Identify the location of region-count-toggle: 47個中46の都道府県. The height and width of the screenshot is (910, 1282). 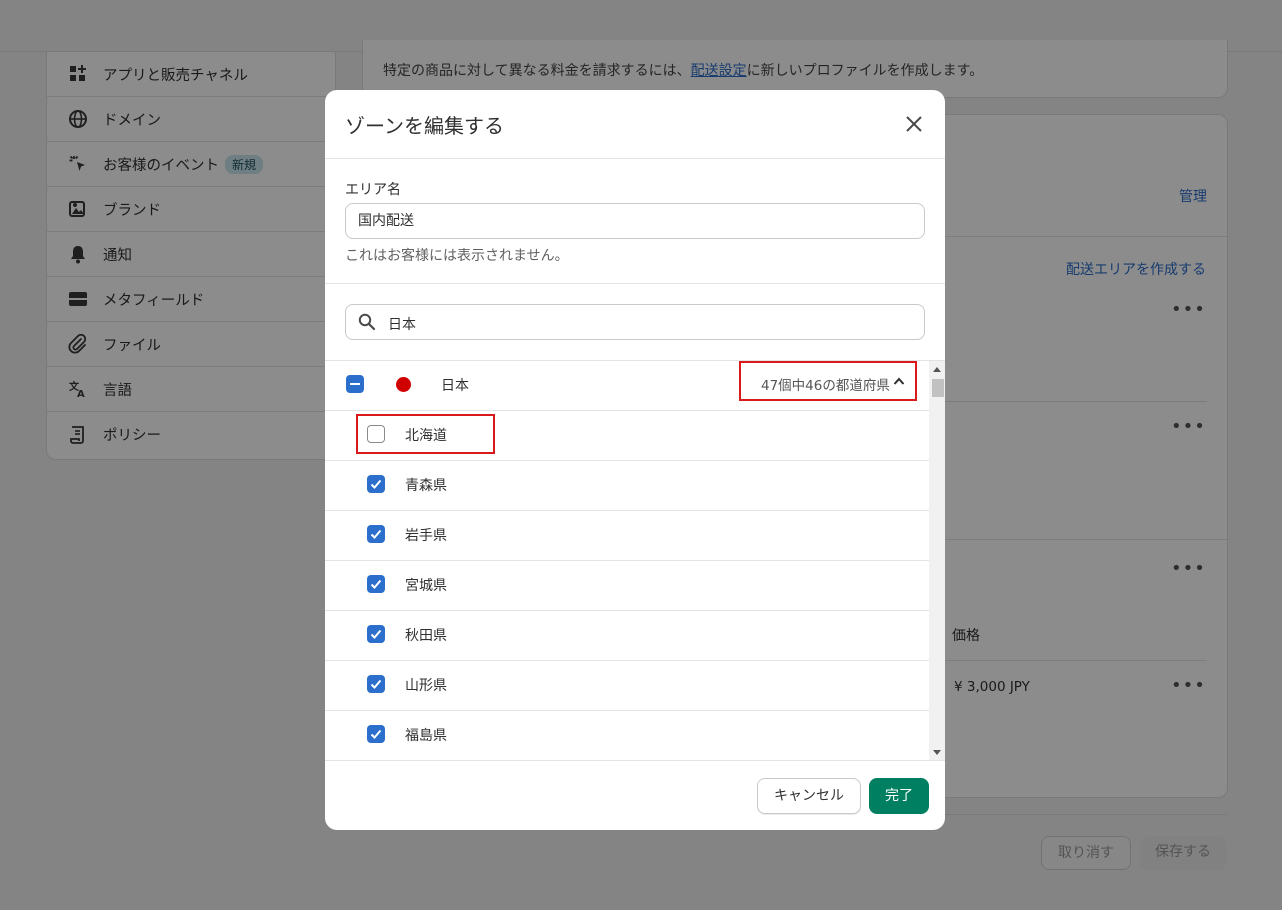
(828, 381).